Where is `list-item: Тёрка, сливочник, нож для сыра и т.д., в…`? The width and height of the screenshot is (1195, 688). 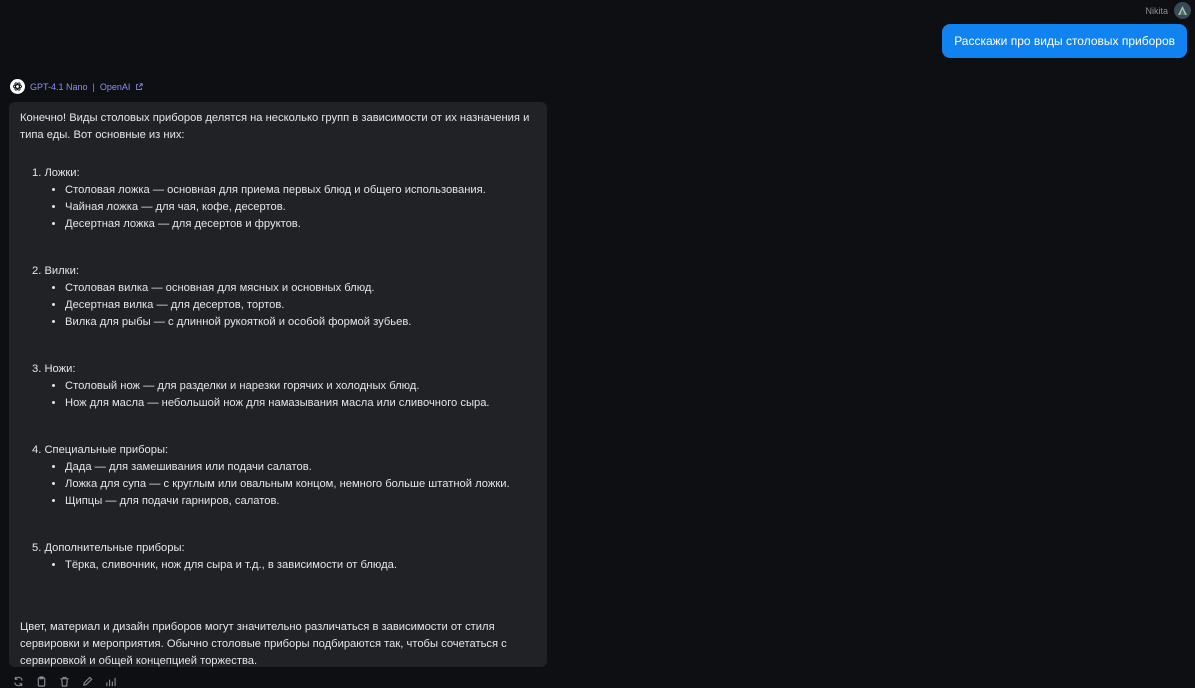
list-item: Тёрка, сливочник, нож для сыра и т.д., в… is located at coordinates (300, 565).